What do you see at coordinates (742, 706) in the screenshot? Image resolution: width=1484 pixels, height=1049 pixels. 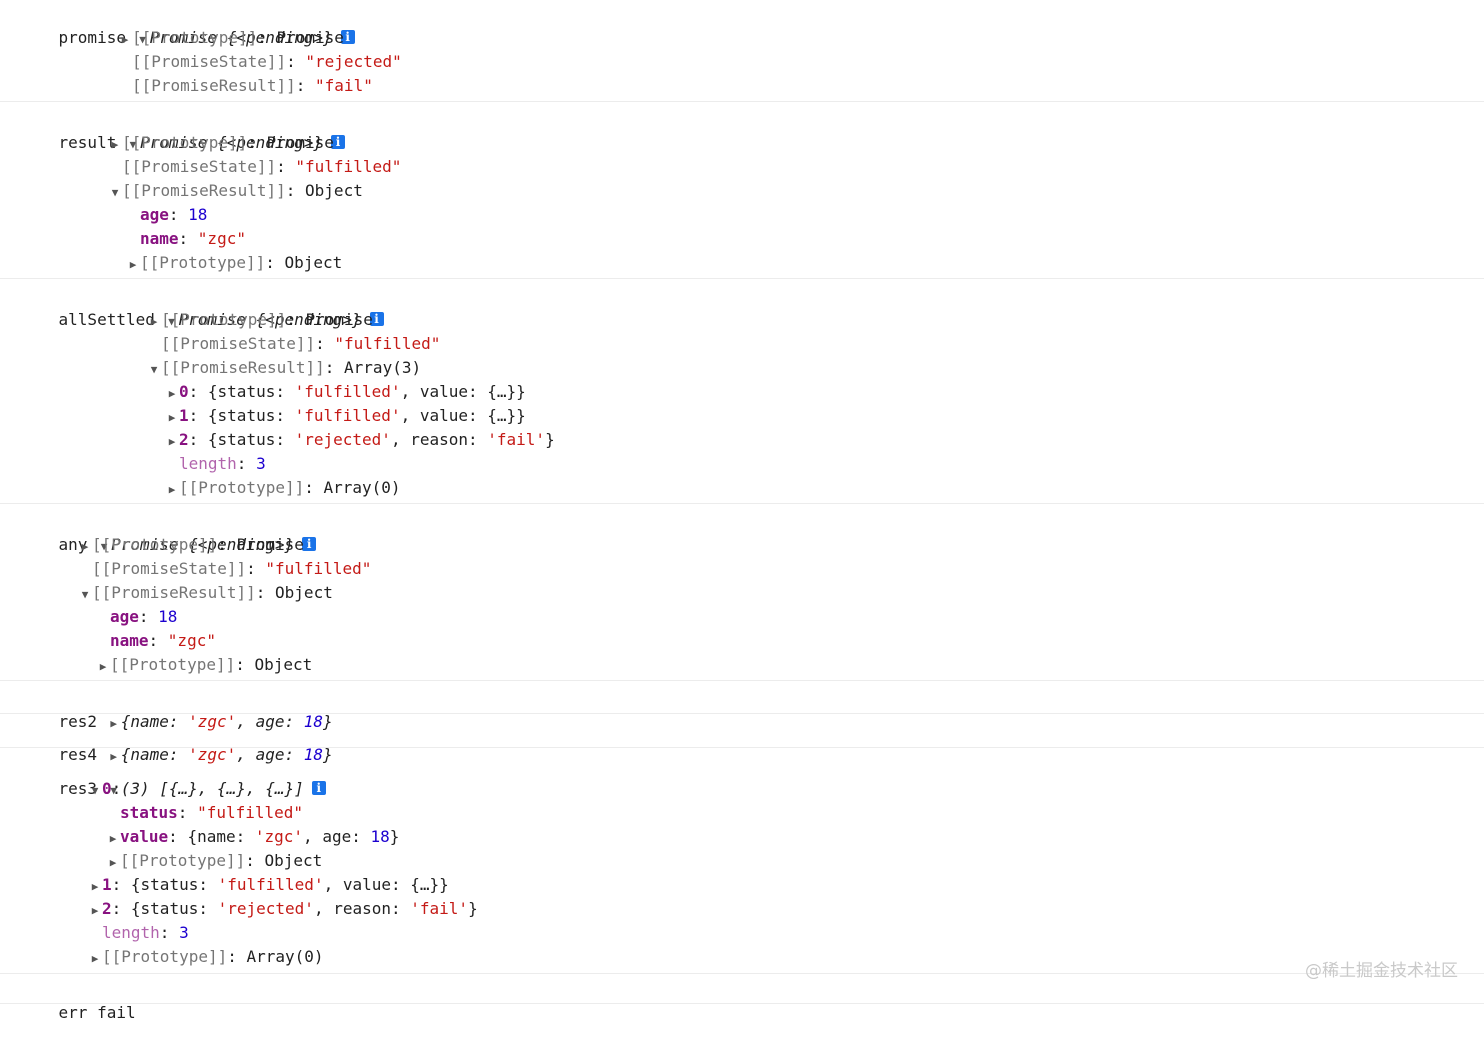 I see `console-entry-res2: res2 ▶ {name: 'zgc', age: 18}` at bounding box center [742, 706].